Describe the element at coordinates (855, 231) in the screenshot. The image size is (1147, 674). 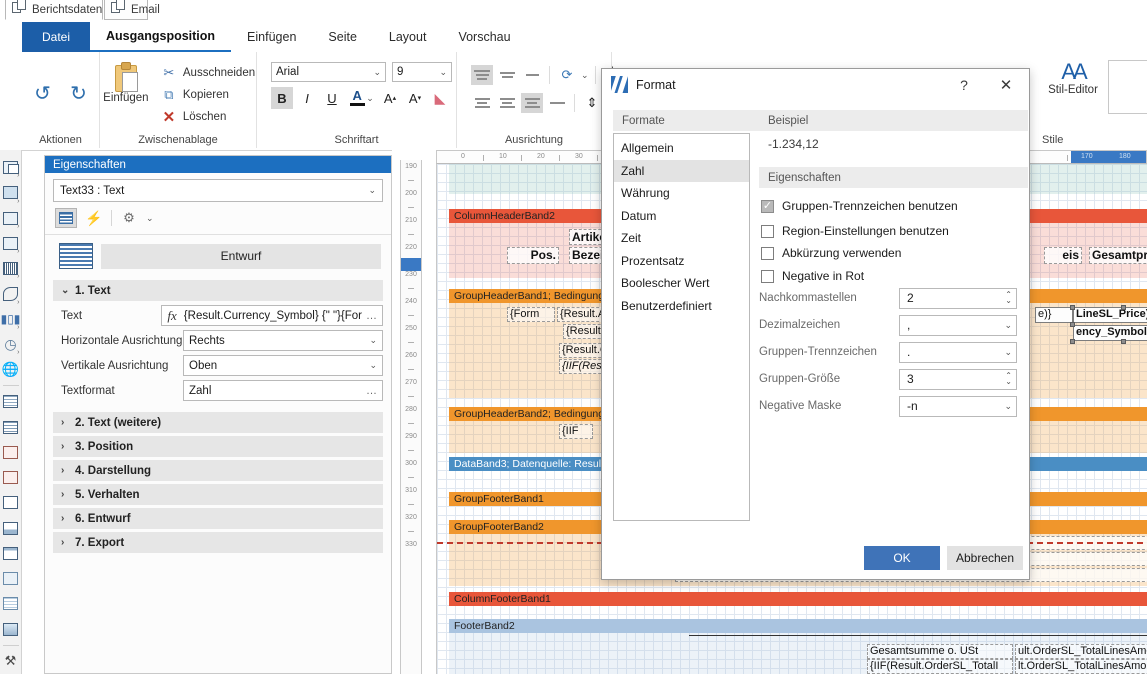
I see `checkbox-region-einstellungen: Region-Einstellungen benutzen` at that location.